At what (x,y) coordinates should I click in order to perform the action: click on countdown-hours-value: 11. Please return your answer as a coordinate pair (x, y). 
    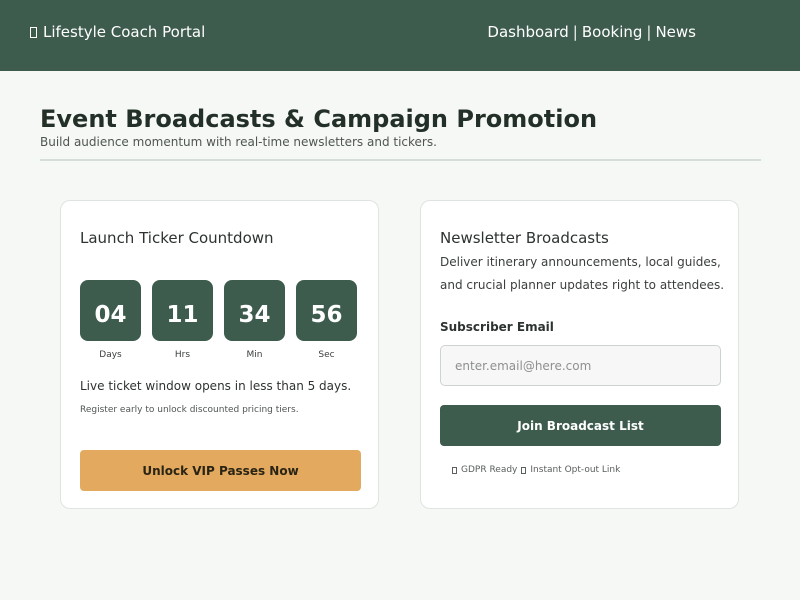
    Looking at the image, I should click on (182, 310).